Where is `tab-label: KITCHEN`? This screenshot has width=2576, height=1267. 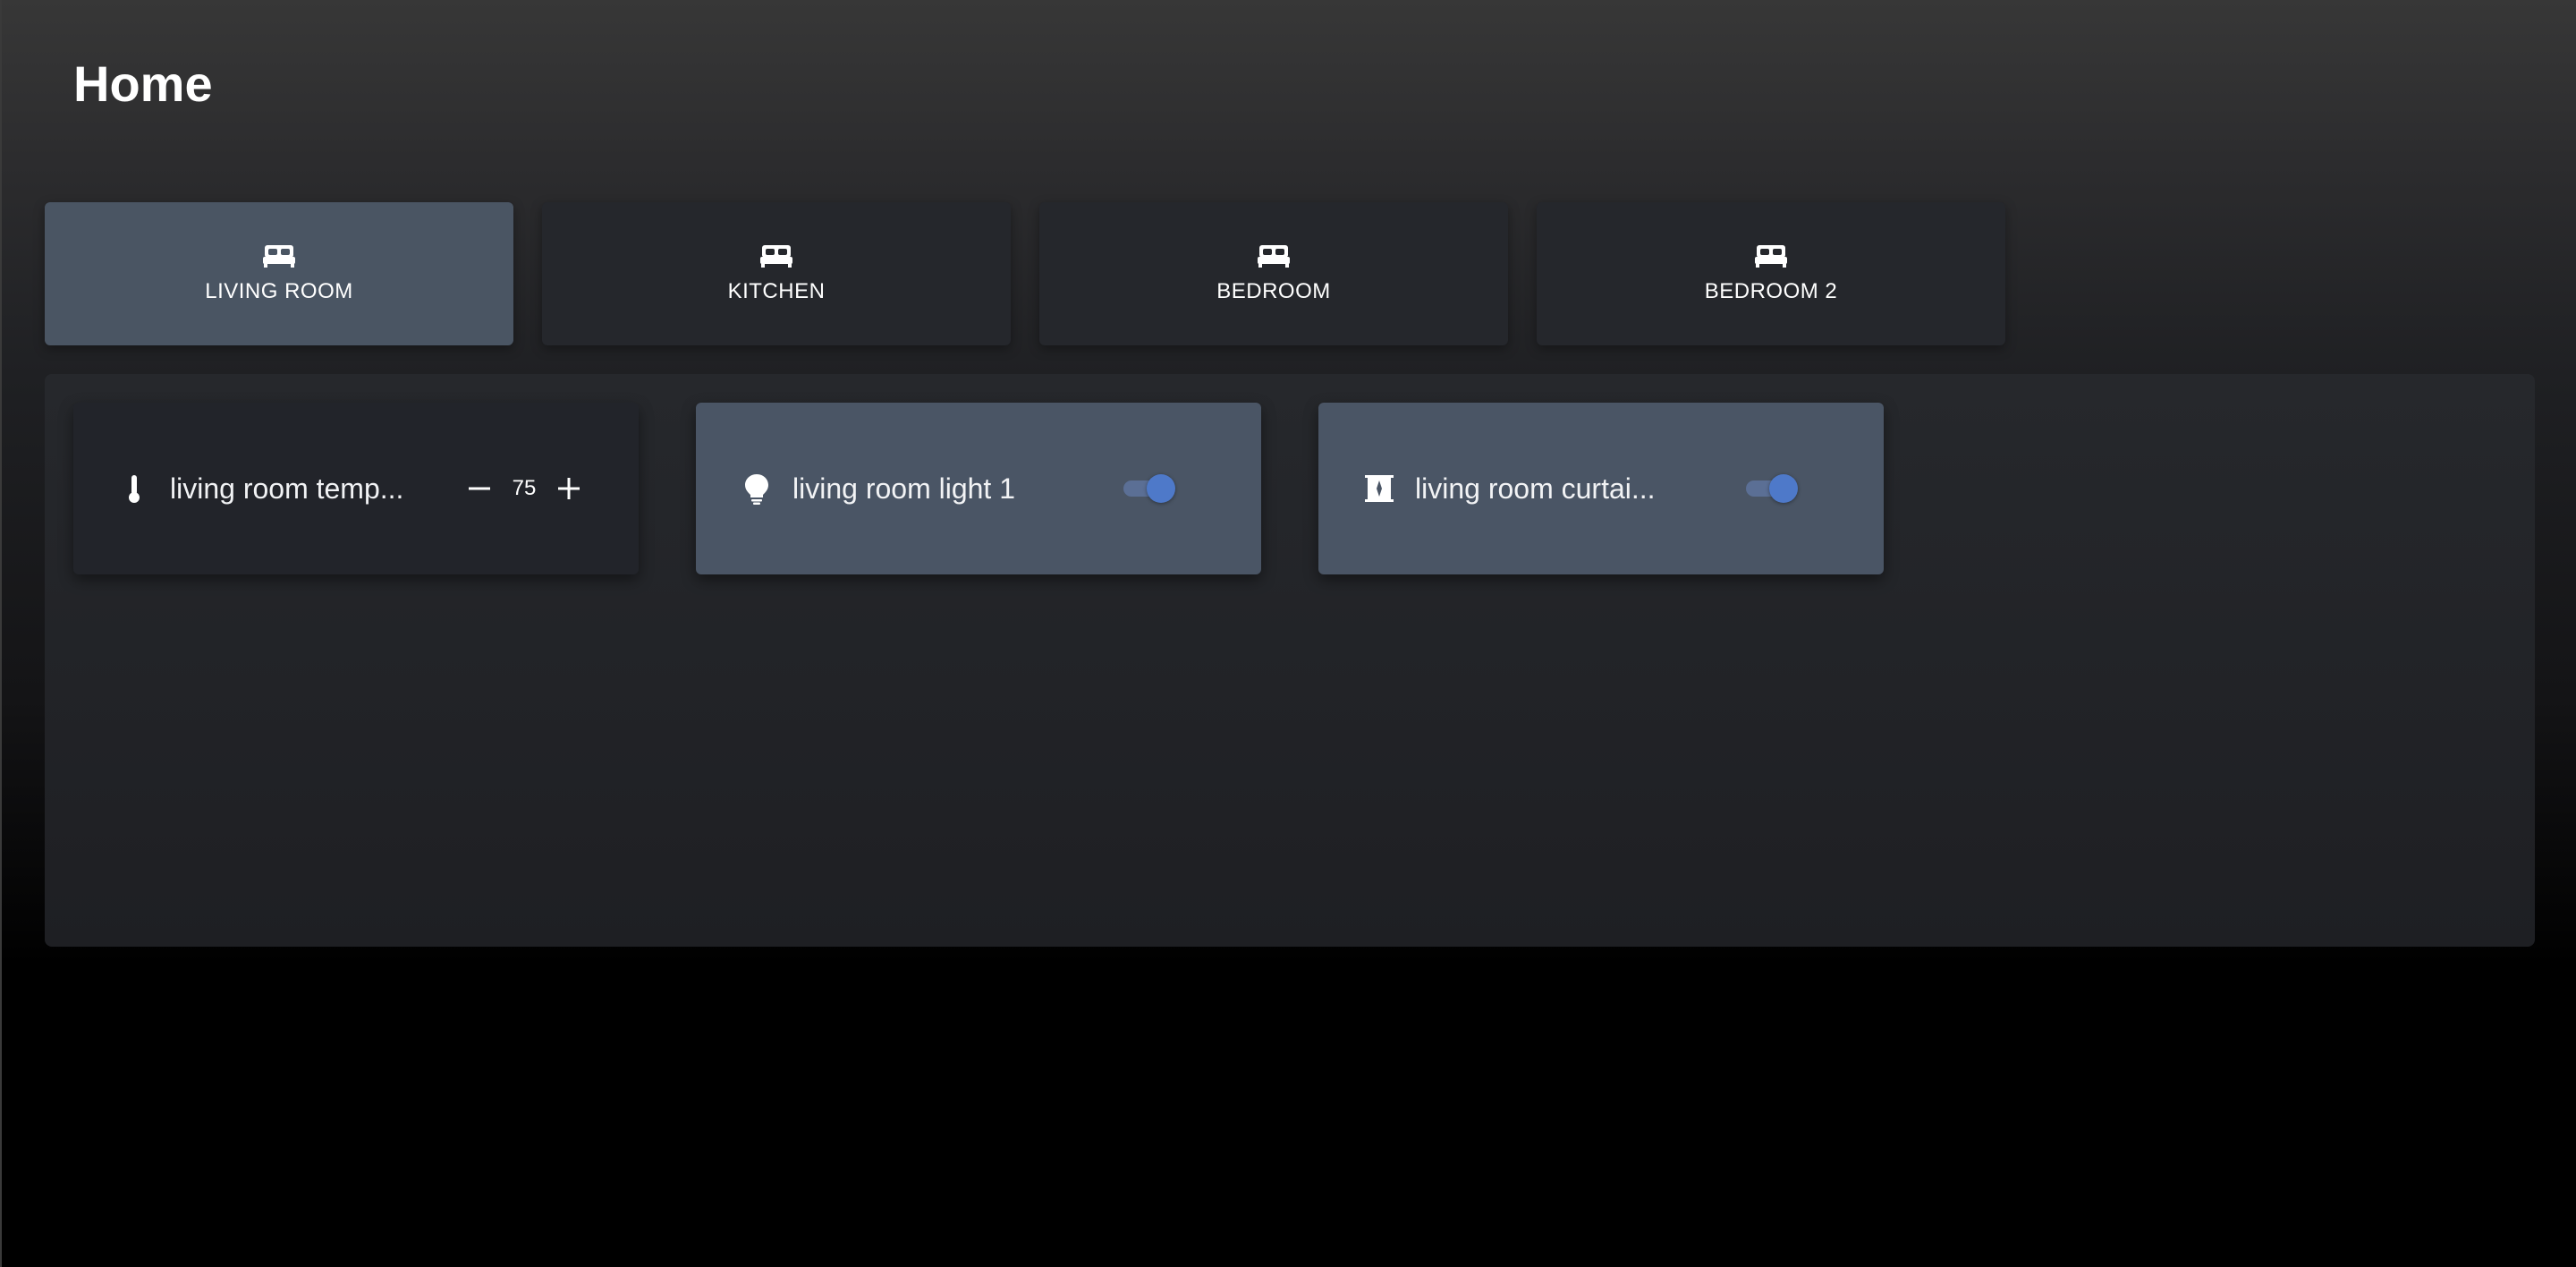 tab-label: KITCHEN is located at coordinates (776, 291).